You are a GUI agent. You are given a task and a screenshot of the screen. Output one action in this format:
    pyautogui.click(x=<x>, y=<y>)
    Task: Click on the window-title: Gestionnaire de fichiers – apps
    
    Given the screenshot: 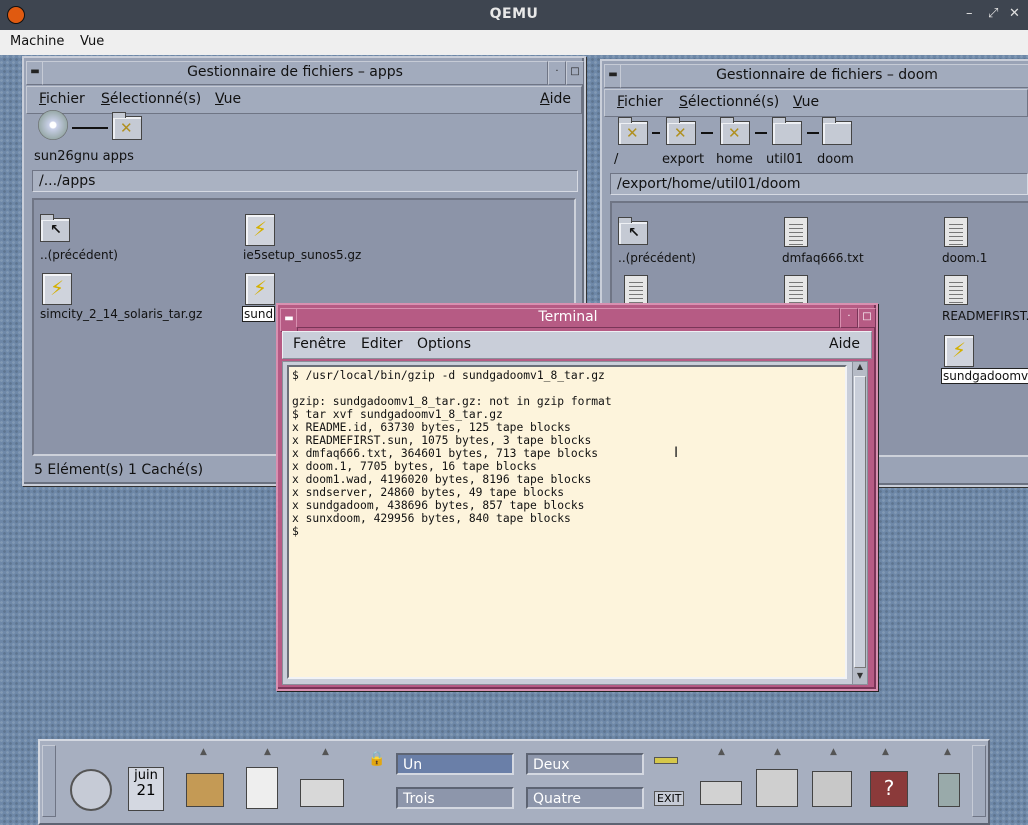 What is the action you would take?
    pyautogui.click(x=295, y=73)
    